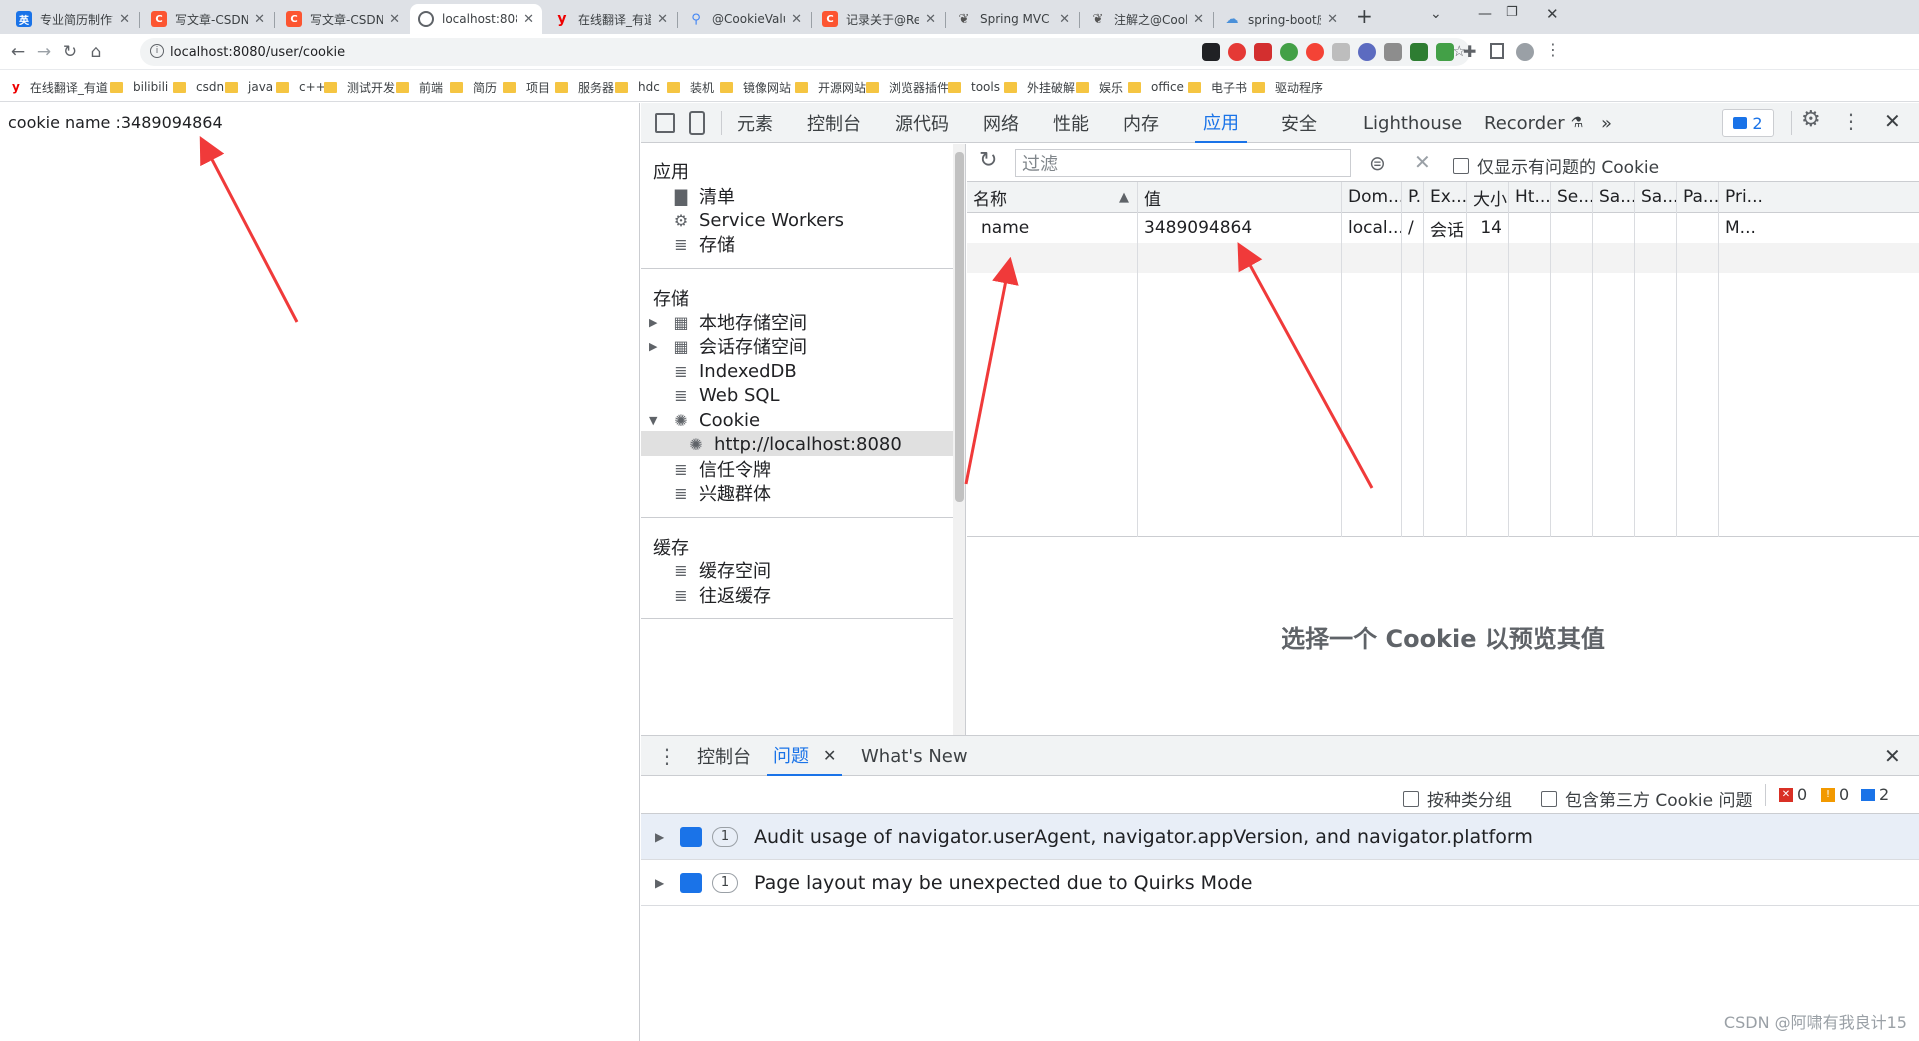 This screenshot has height=1041, width=1919. Describe the element at coordinates (728, 346) in the screenshot. I see `sidebar-item-session-storage: ▶ ▦ 会话存储空间` at that location.